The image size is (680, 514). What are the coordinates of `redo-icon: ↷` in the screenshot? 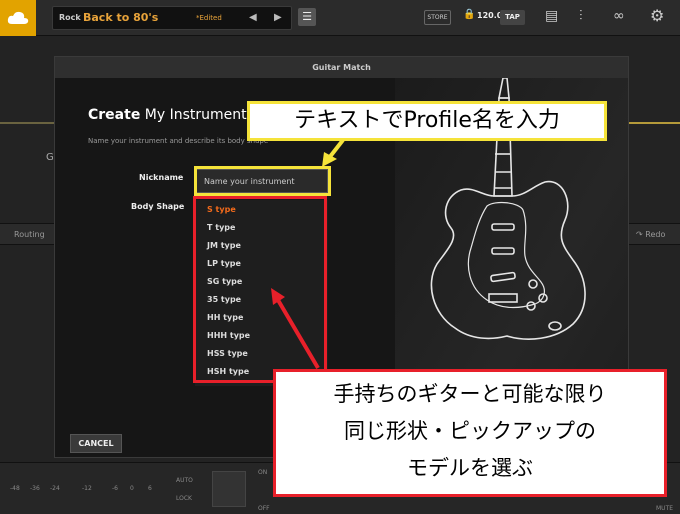 It's located at (641, 234).